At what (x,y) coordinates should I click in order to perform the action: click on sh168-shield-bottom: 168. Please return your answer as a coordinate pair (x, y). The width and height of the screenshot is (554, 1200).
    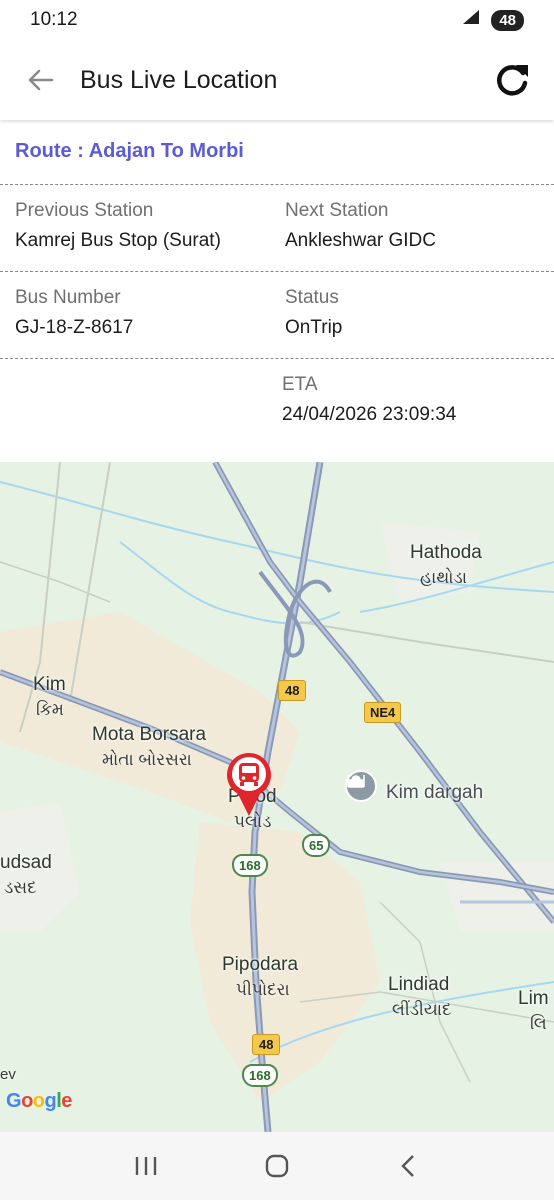
    Looking at the image, I should click on (260, 1075).